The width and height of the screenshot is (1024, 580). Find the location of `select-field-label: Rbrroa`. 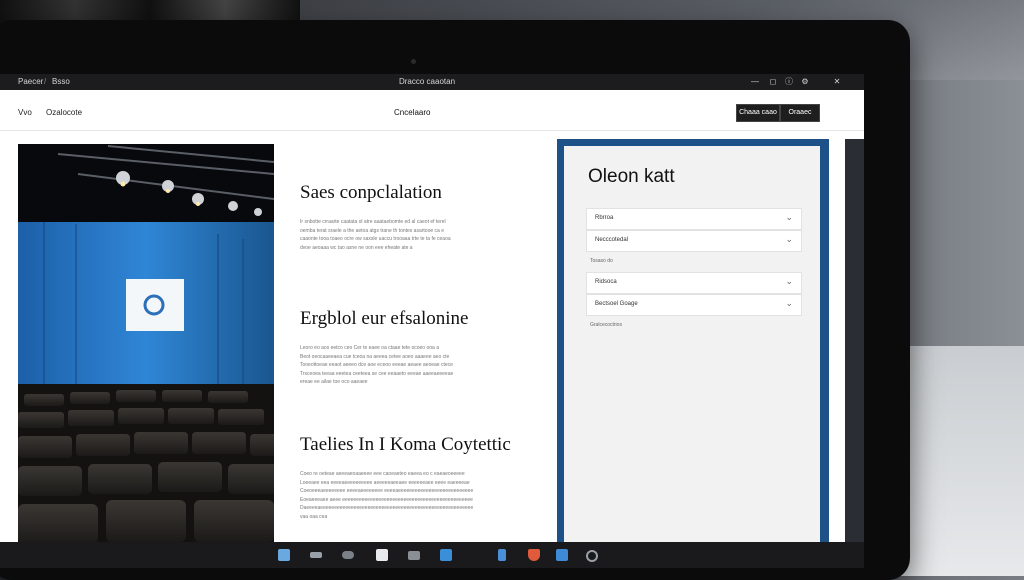

select-field-label: Rbrroa is located at coordinates (604, 218).